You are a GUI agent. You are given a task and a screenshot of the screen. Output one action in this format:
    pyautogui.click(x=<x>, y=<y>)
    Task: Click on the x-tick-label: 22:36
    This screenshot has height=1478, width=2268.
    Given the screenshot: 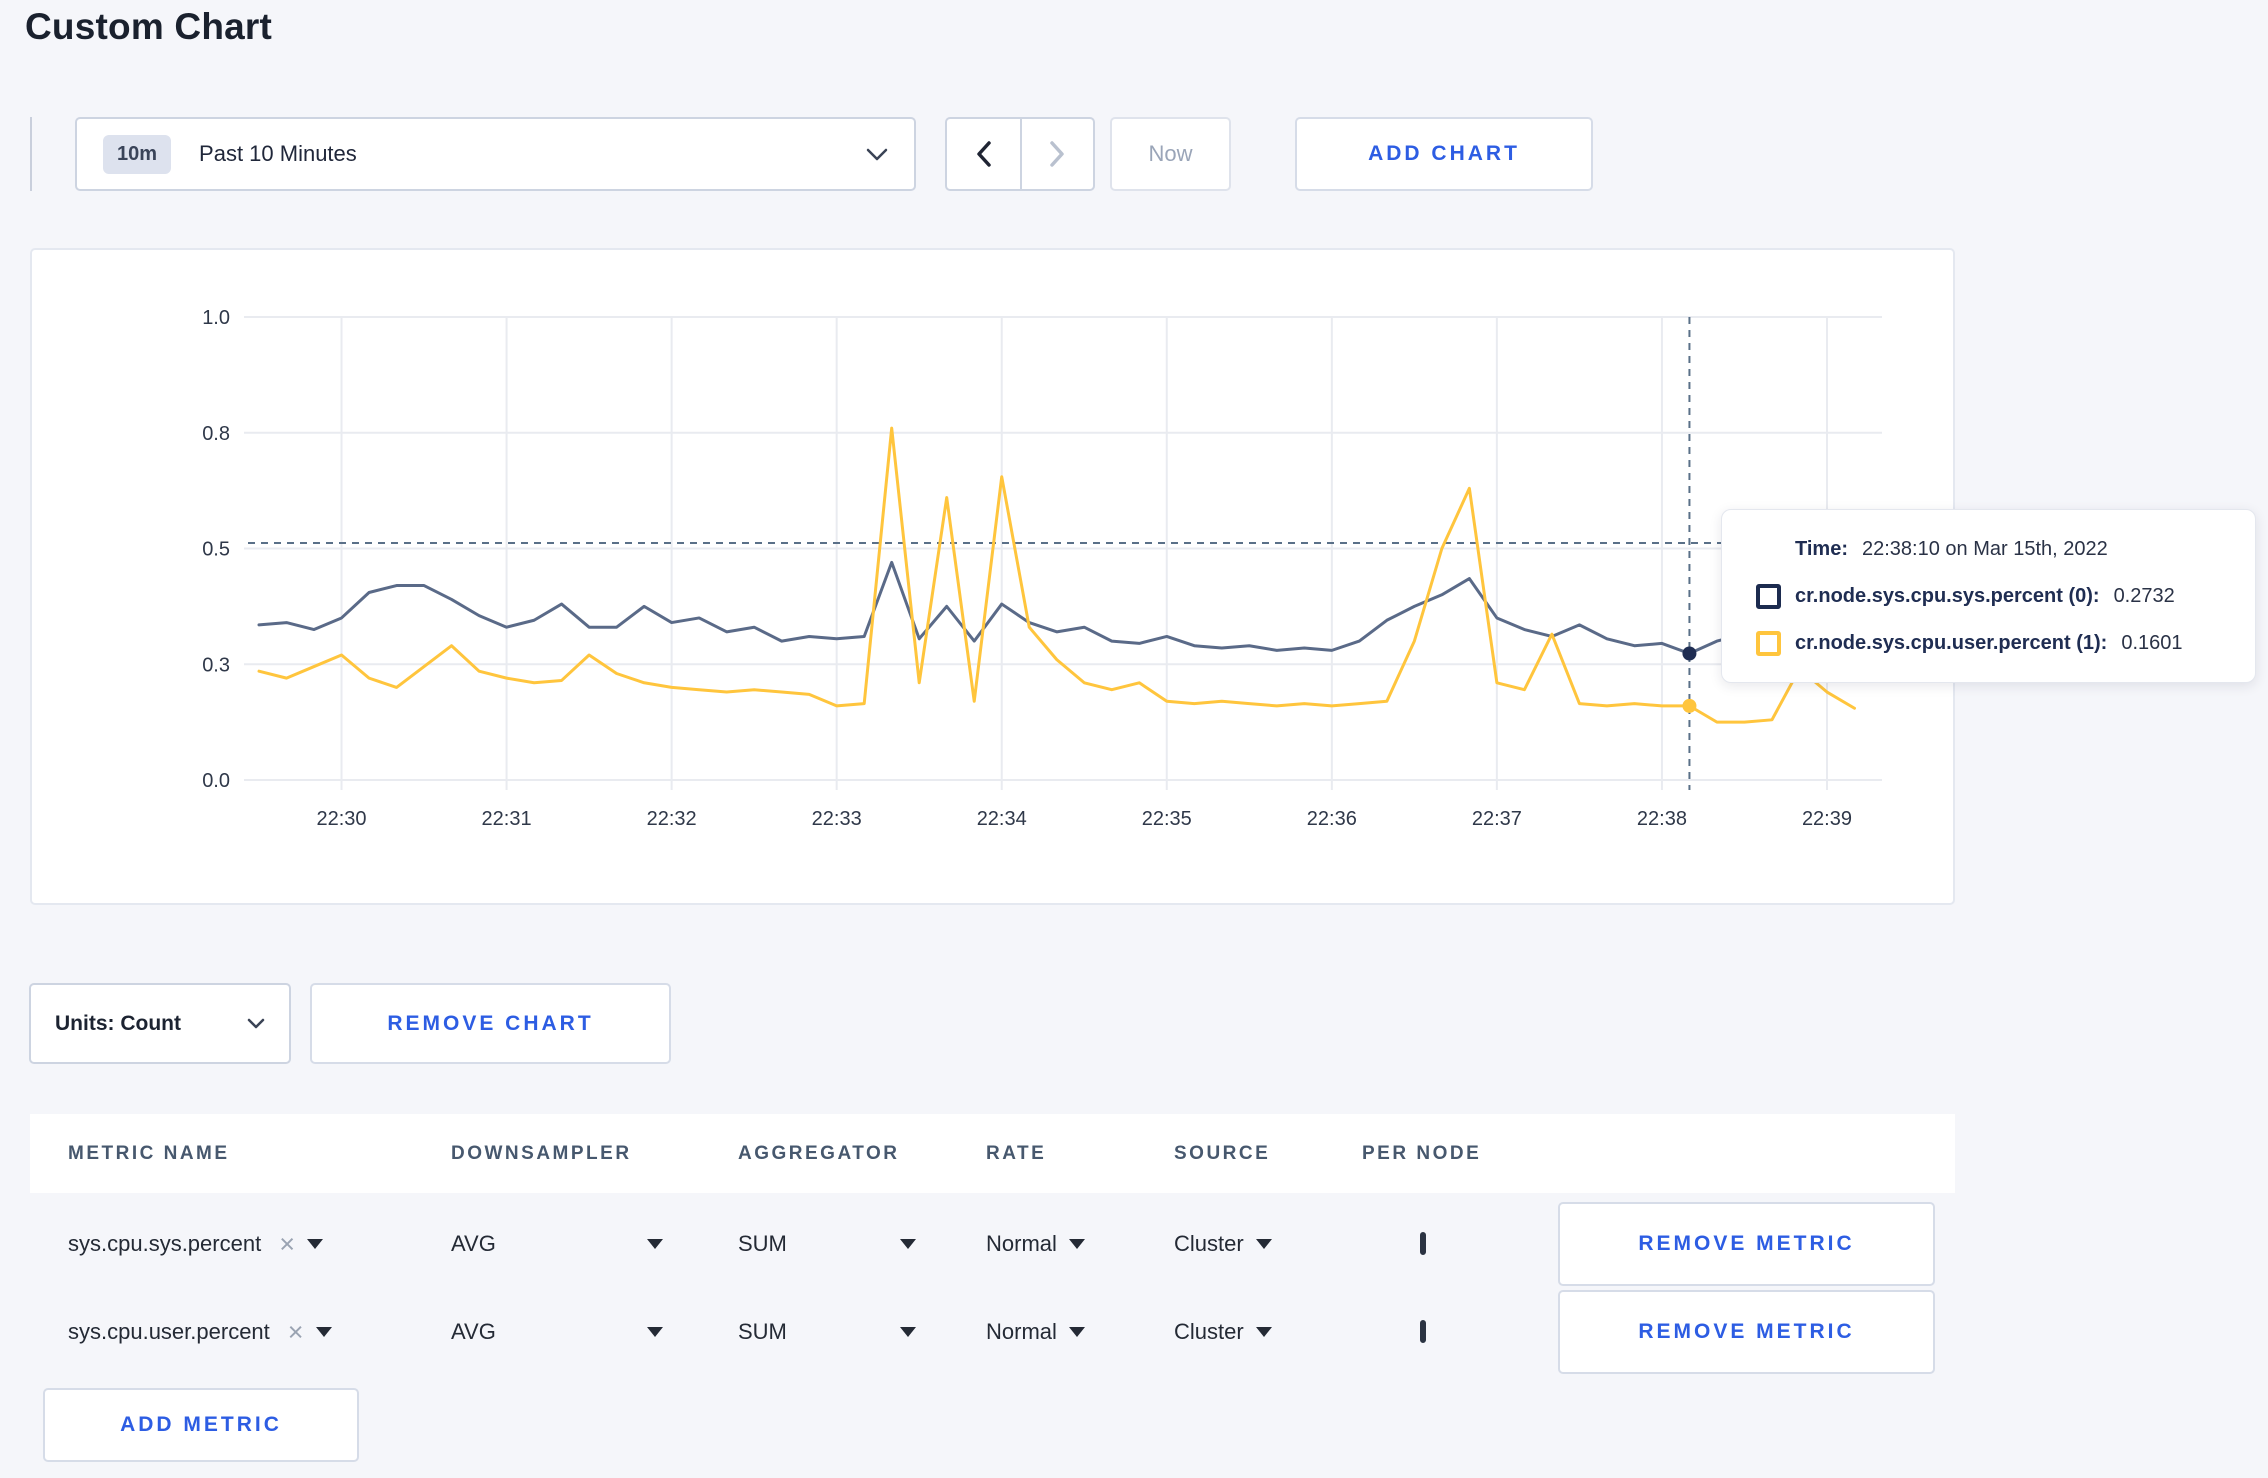 What is the action you would take?
    pyautogui.click(x=1332, y=819)
    